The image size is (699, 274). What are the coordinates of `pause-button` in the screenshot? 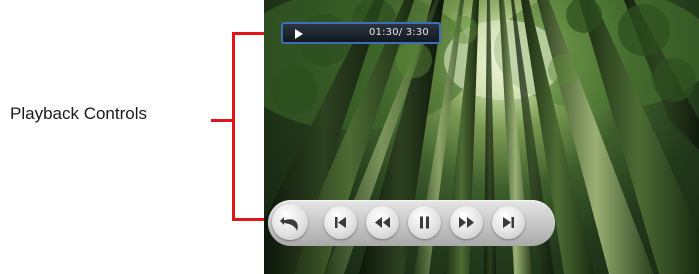 It's located at (424, 222).